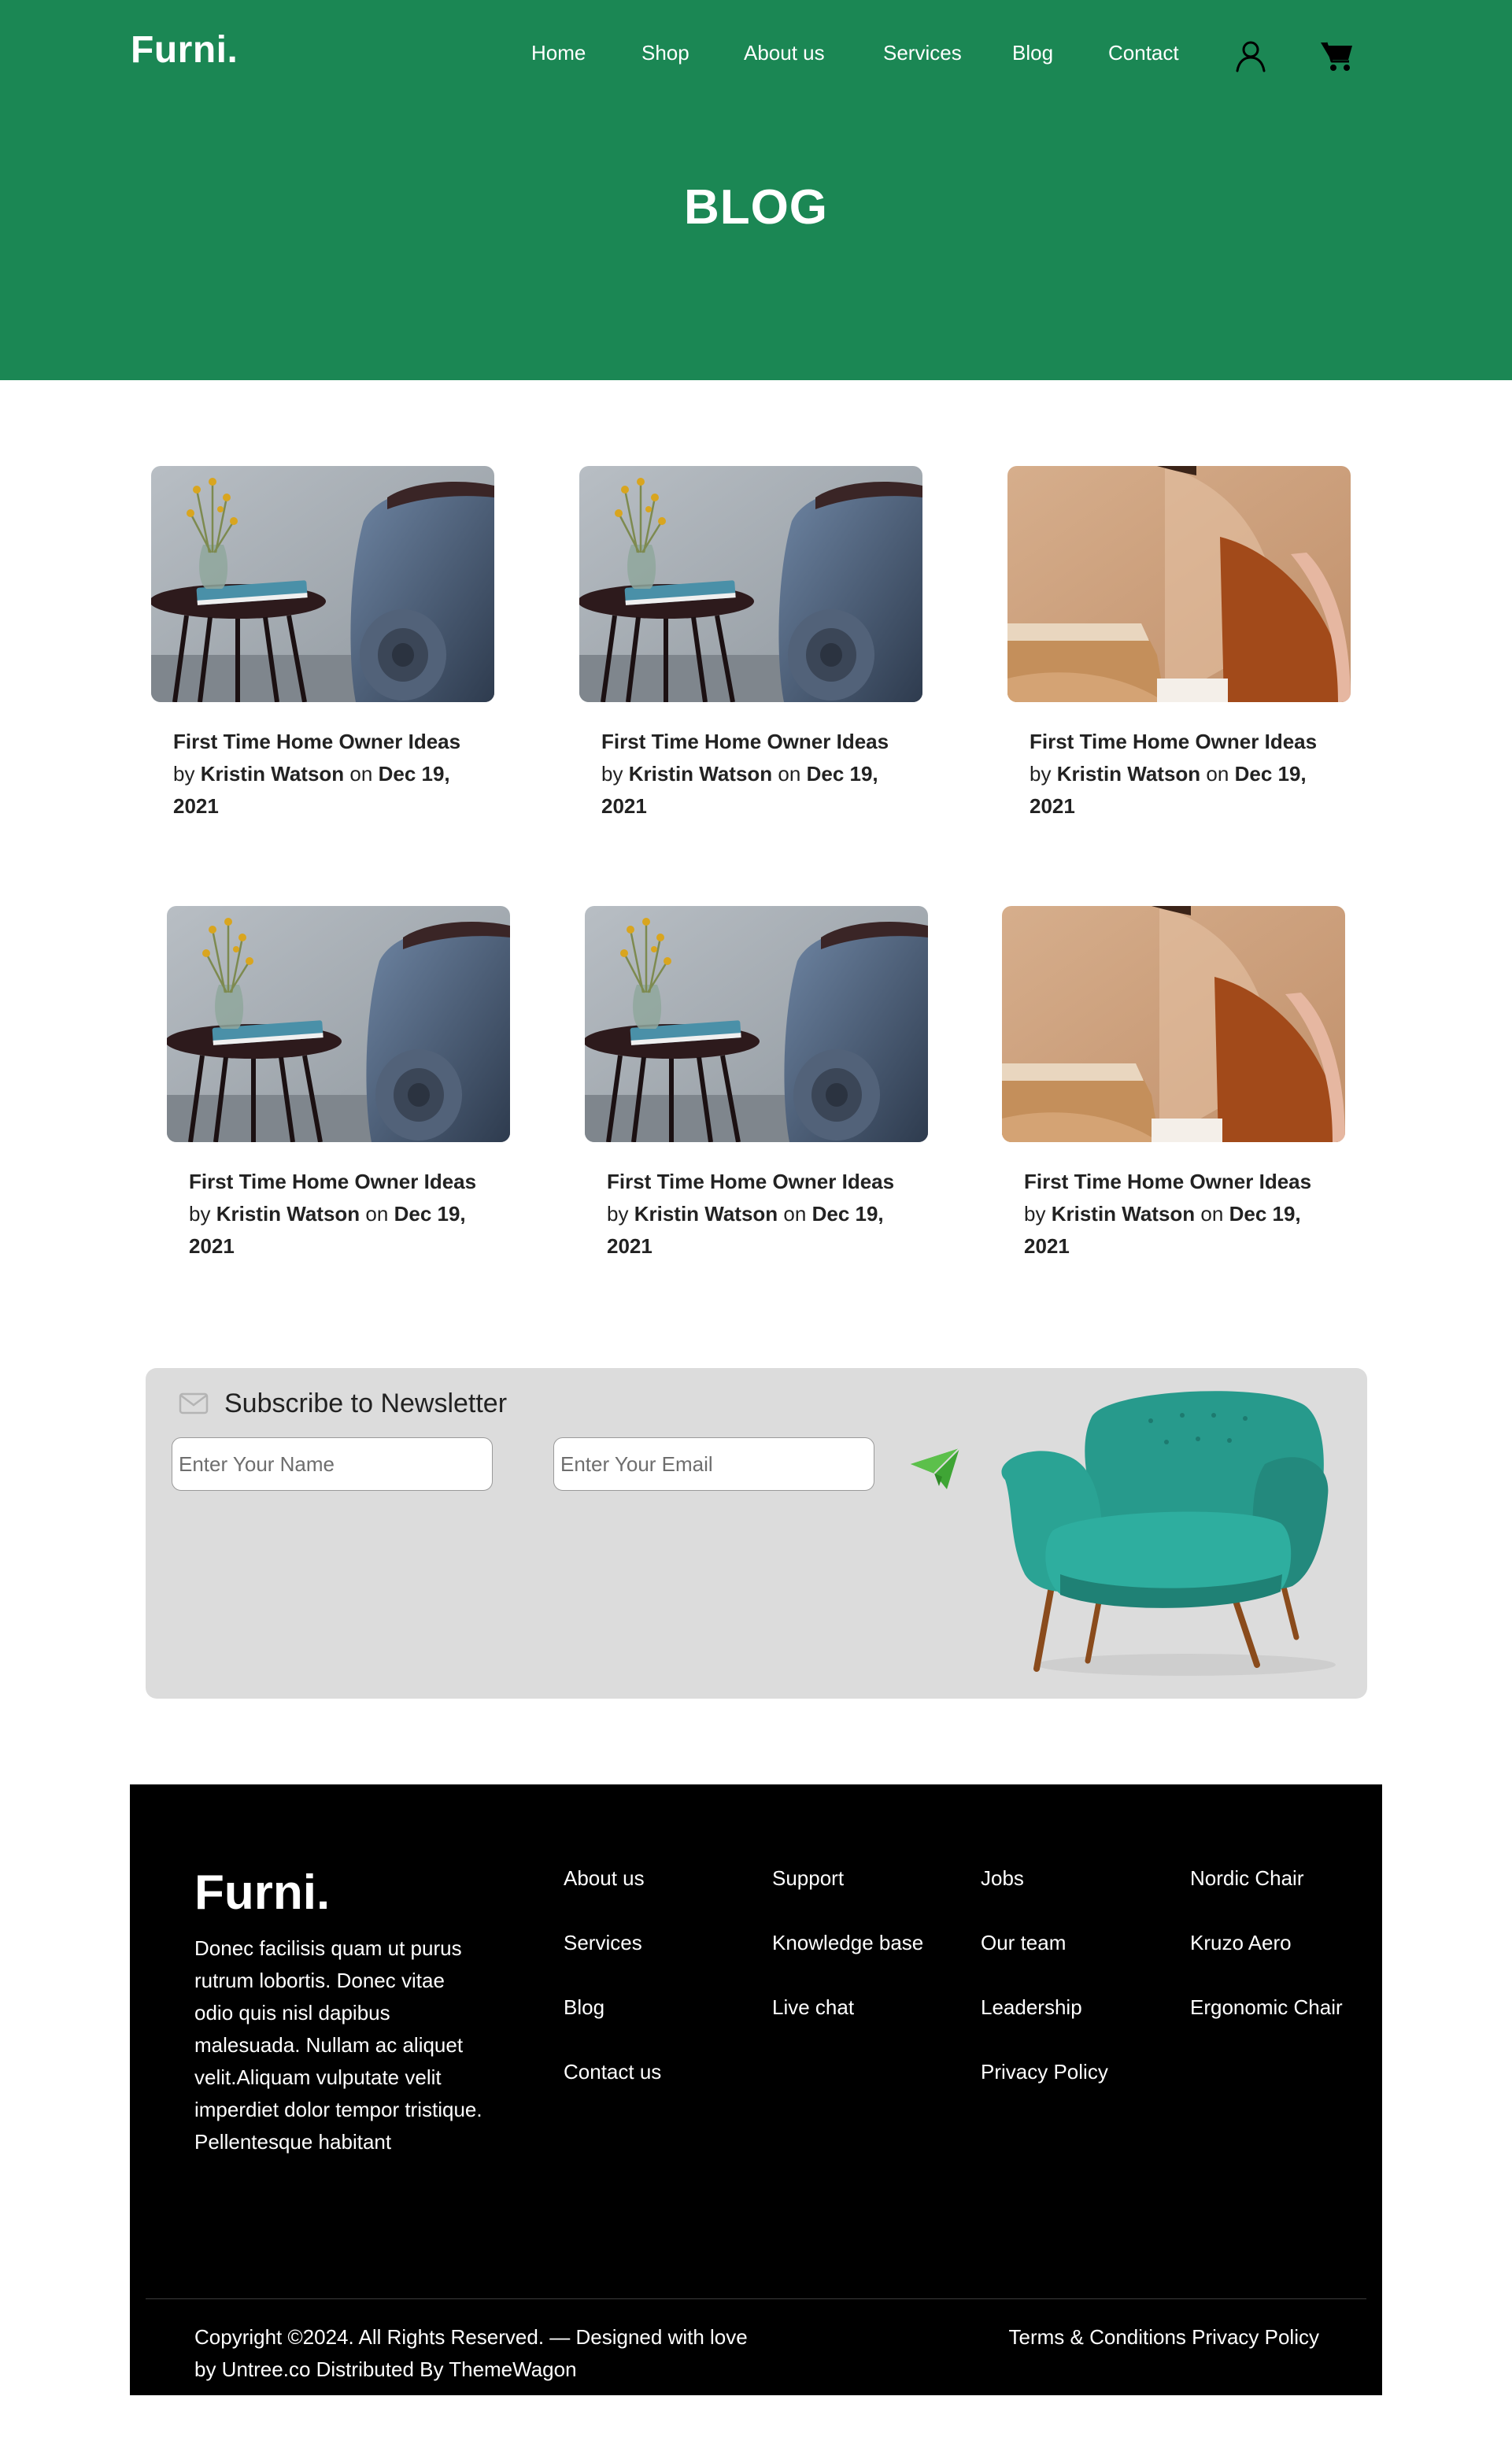  I want to click on footer-link: Leadership, so click(1044, 2024).